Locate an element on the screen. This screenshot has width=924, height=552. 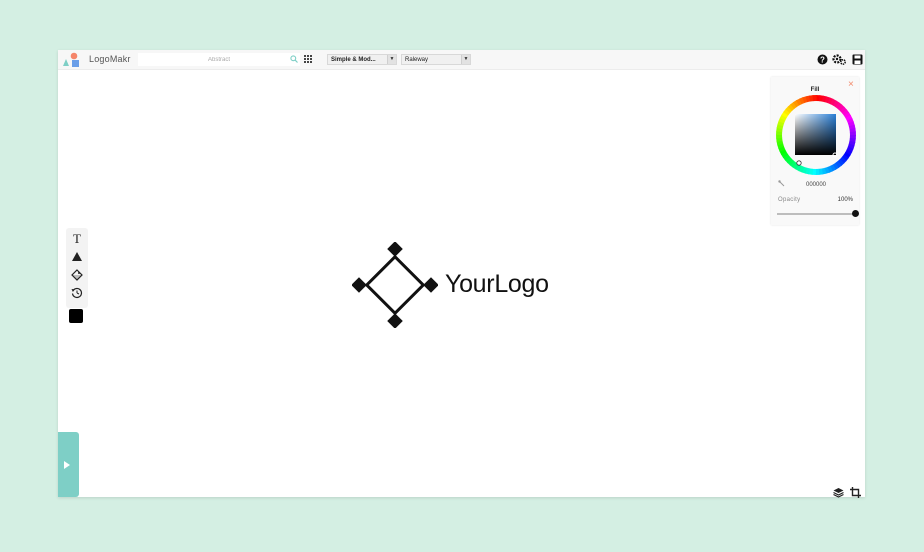
search-icon is located at coordinates (294, 59).